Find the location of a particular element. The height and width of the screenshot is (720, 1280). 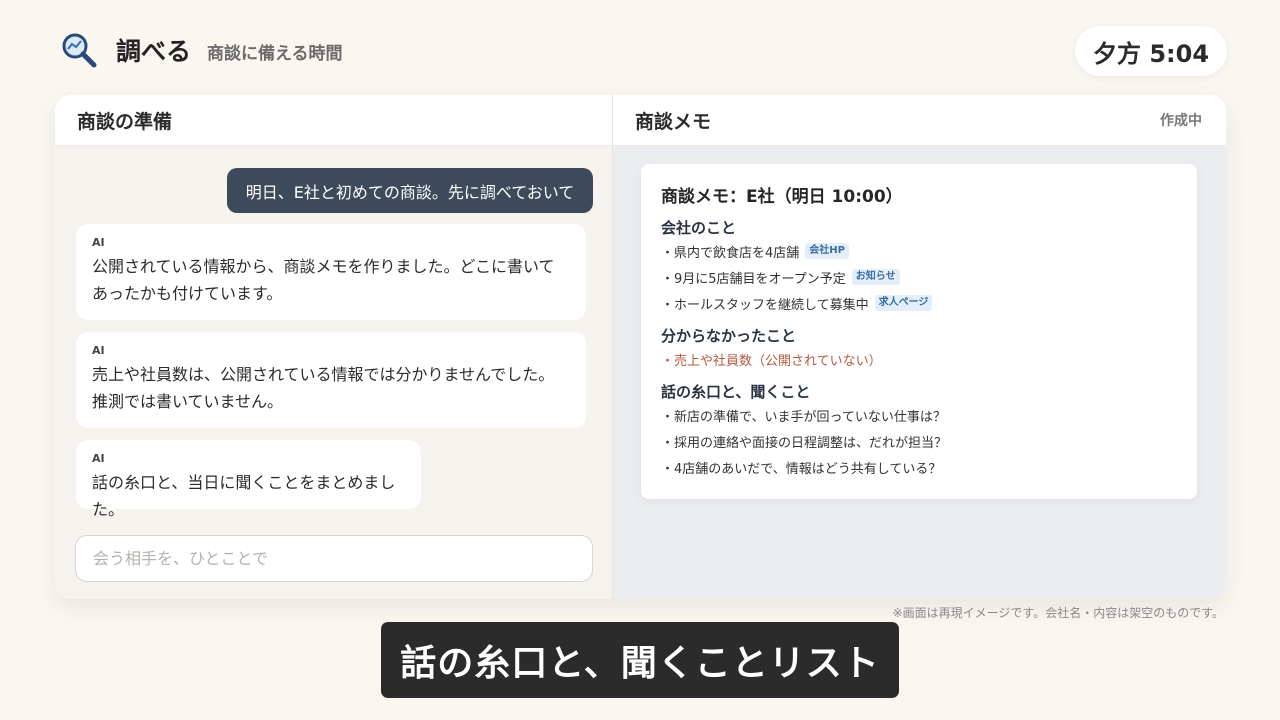

memo-item: ・9月に5店舗目をオープン予定 お知らせ is located at coordinates (919, 277).